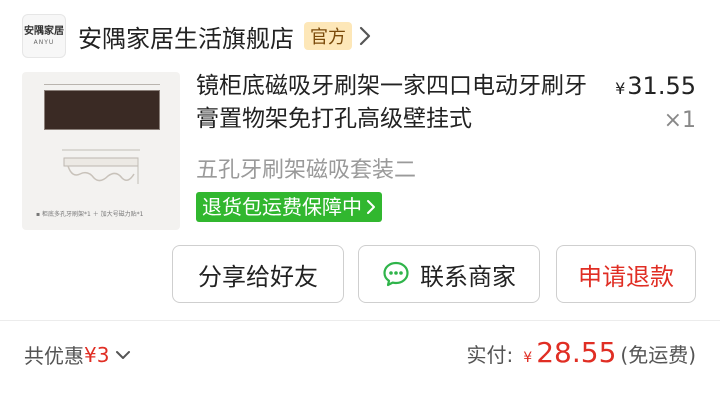  I want to click on official-badge: 官方, so click(328, 36).